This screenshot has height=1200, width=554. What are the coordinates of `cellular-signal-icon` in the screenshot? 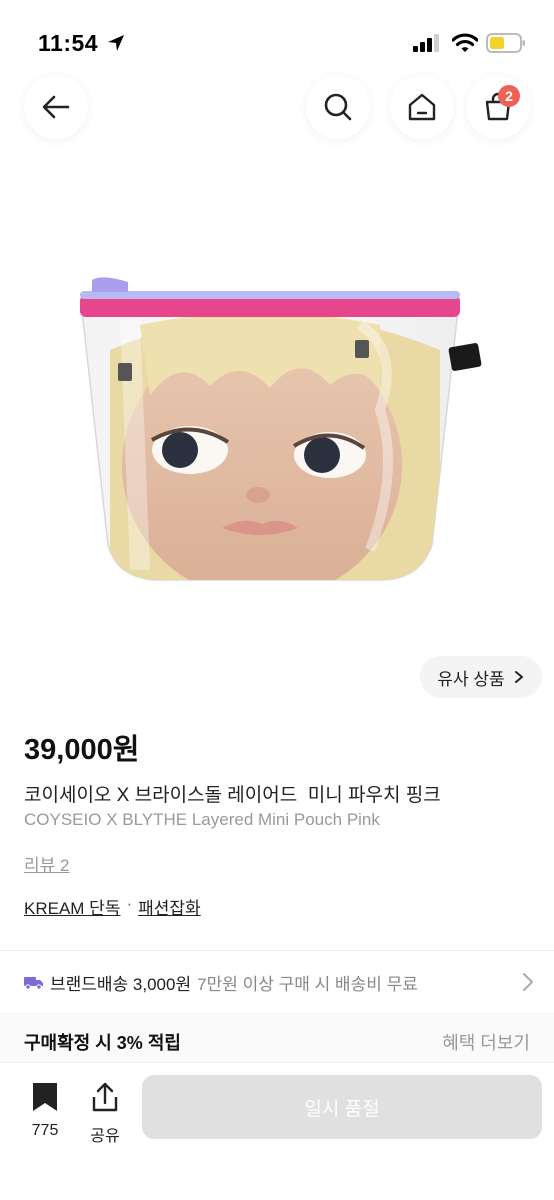 It's located at (427, 45).